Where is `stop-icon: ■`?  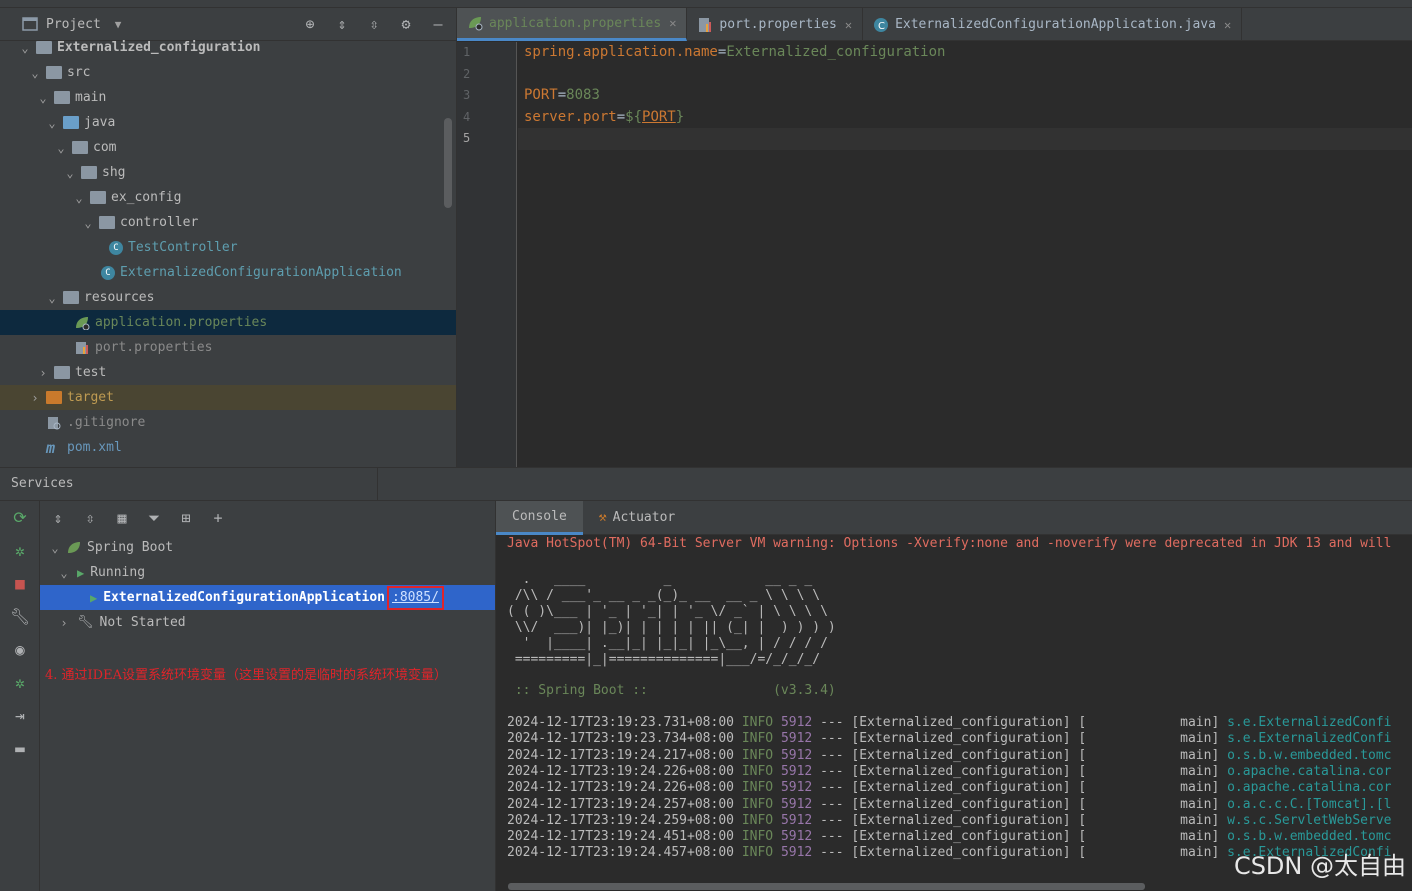
stop-icon: ■ is located at coordinates (20, 583).